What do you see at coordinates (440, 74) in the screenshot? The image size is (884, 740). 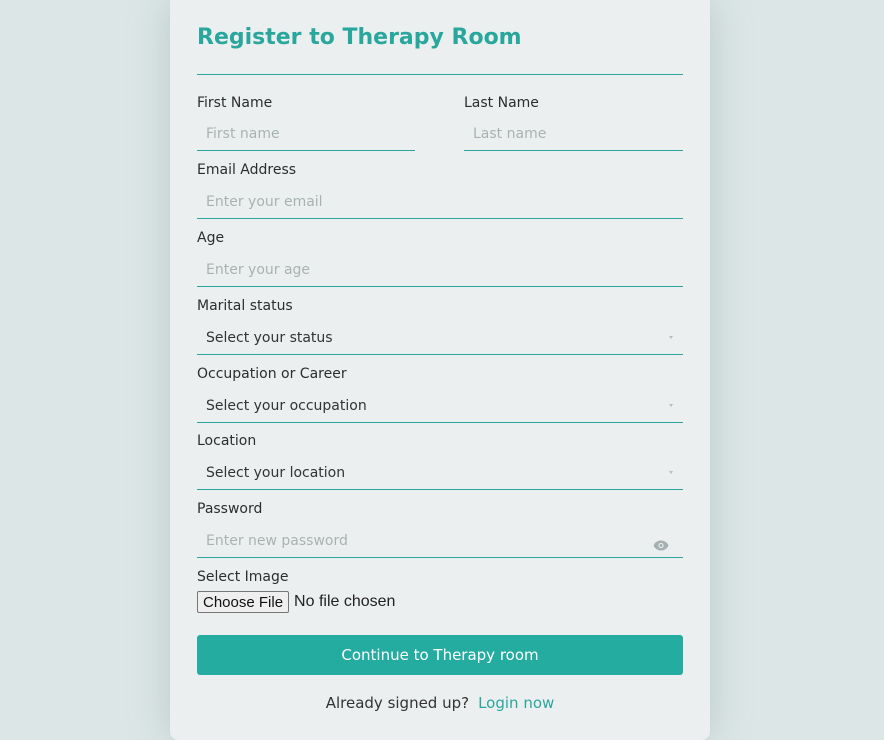 I see `title-divider` at bounding box center [440, 74].